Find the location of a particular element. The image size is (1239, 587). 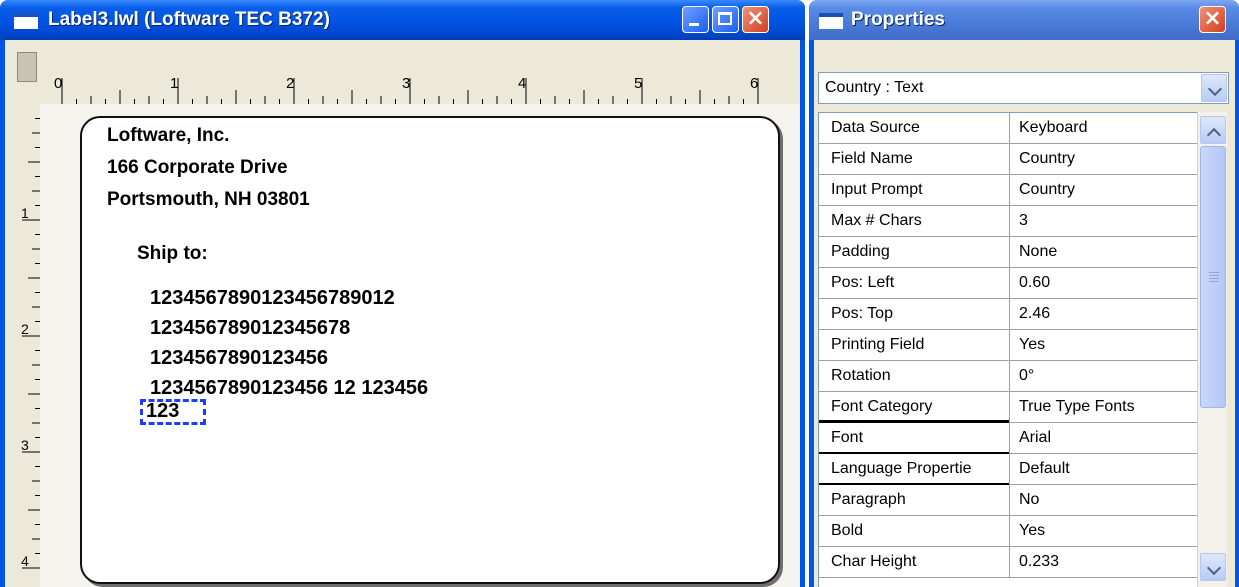

label-field-line-1: 1234567890123456789012 is located at coordinates (272, 298).